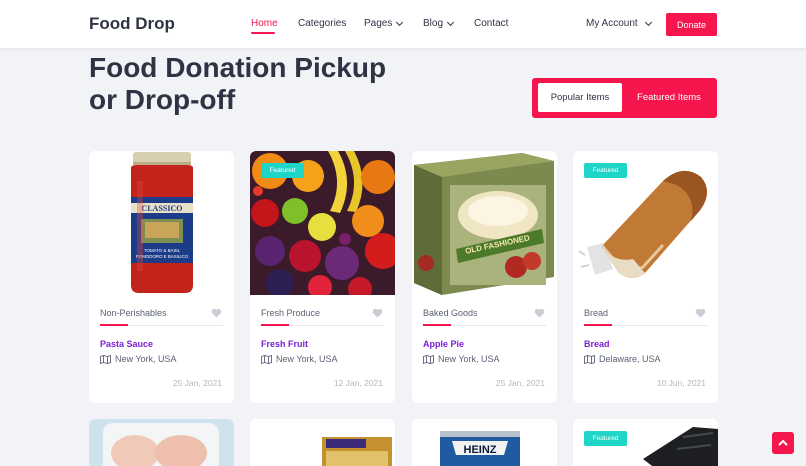  What do you see at coordinates (480, 450) in the screenshot?
I see `svg-text: HEINZ` at bounding box center [480, 450].